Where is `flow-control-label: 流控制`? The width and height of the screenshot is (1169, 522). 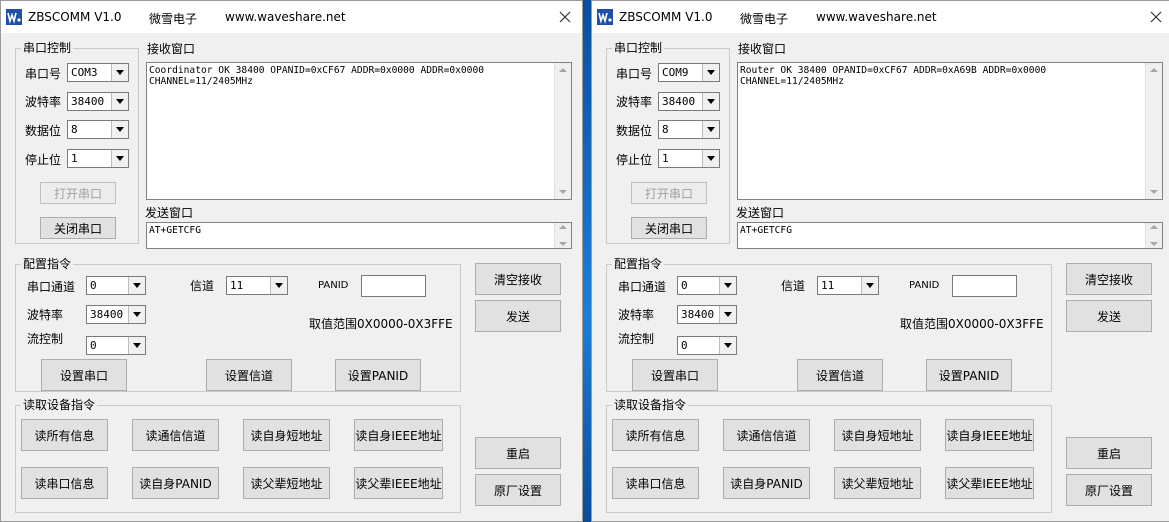
flow-control-label: 流控制 is located at coordinates (636, 339).